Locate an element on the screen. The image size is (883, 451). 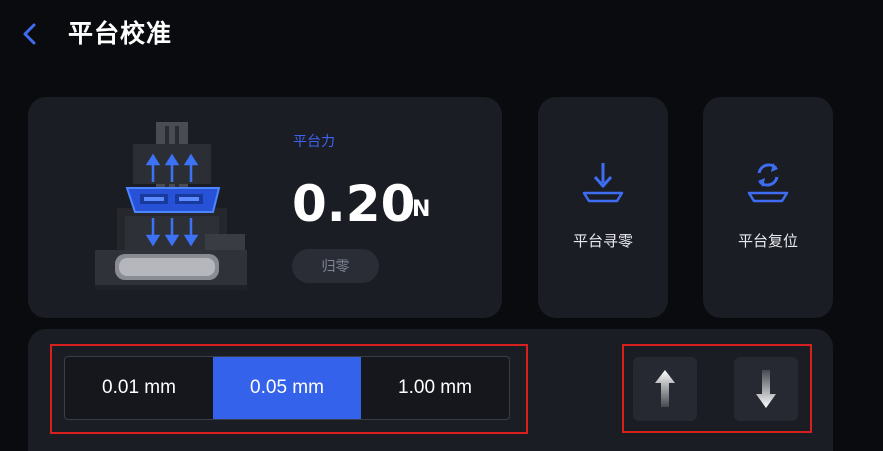
back-button is located at coordinates (30, 34).